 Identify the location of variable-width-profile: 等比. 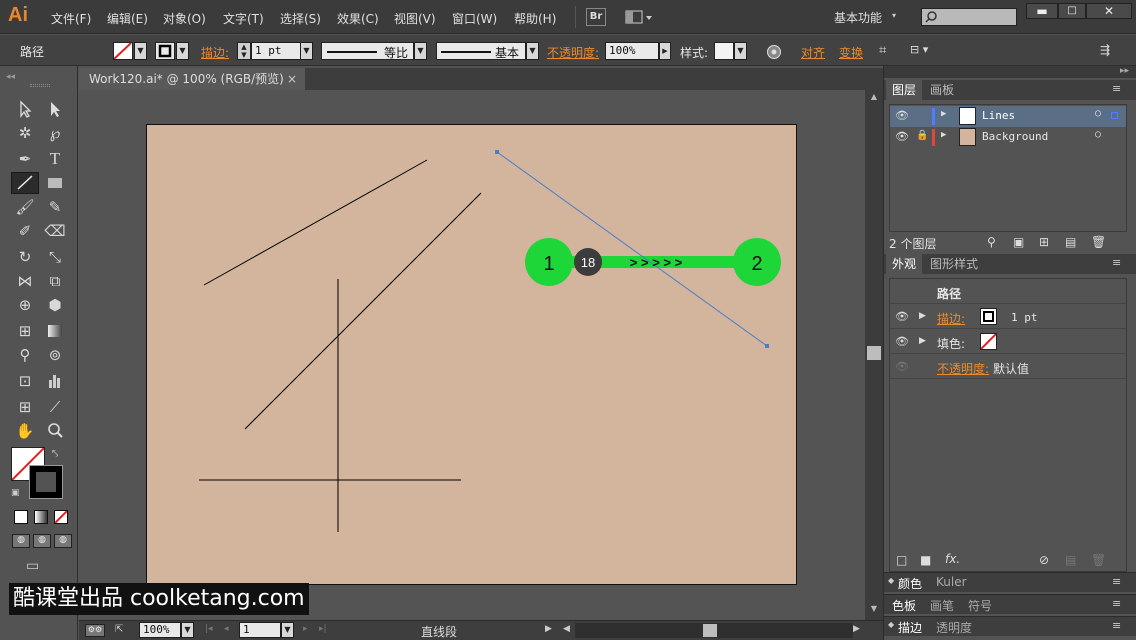
(367, 51).